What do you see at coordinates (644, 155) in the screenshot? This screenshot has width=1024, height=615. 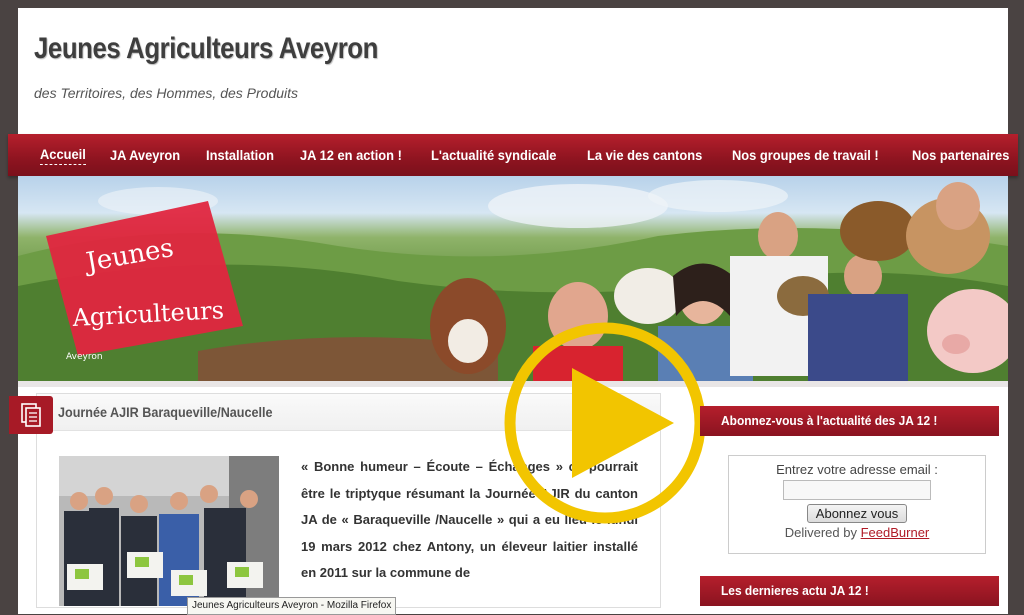 I see `nav-item-vie-des-cantons: La vie des cantons` at bounding box center [644, 155].